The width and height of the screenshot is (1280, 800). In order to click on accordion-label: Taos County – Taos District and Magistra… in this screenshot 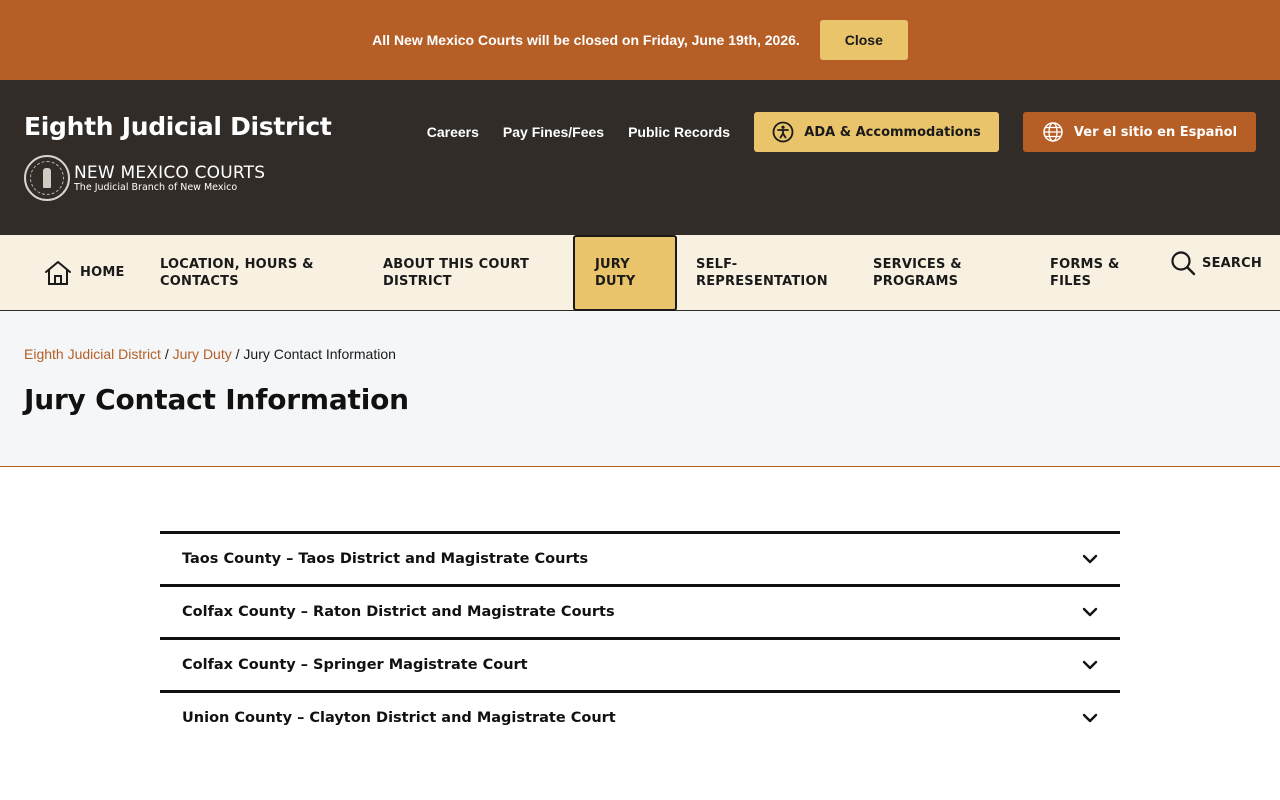, I will do `click(385, 559)`.